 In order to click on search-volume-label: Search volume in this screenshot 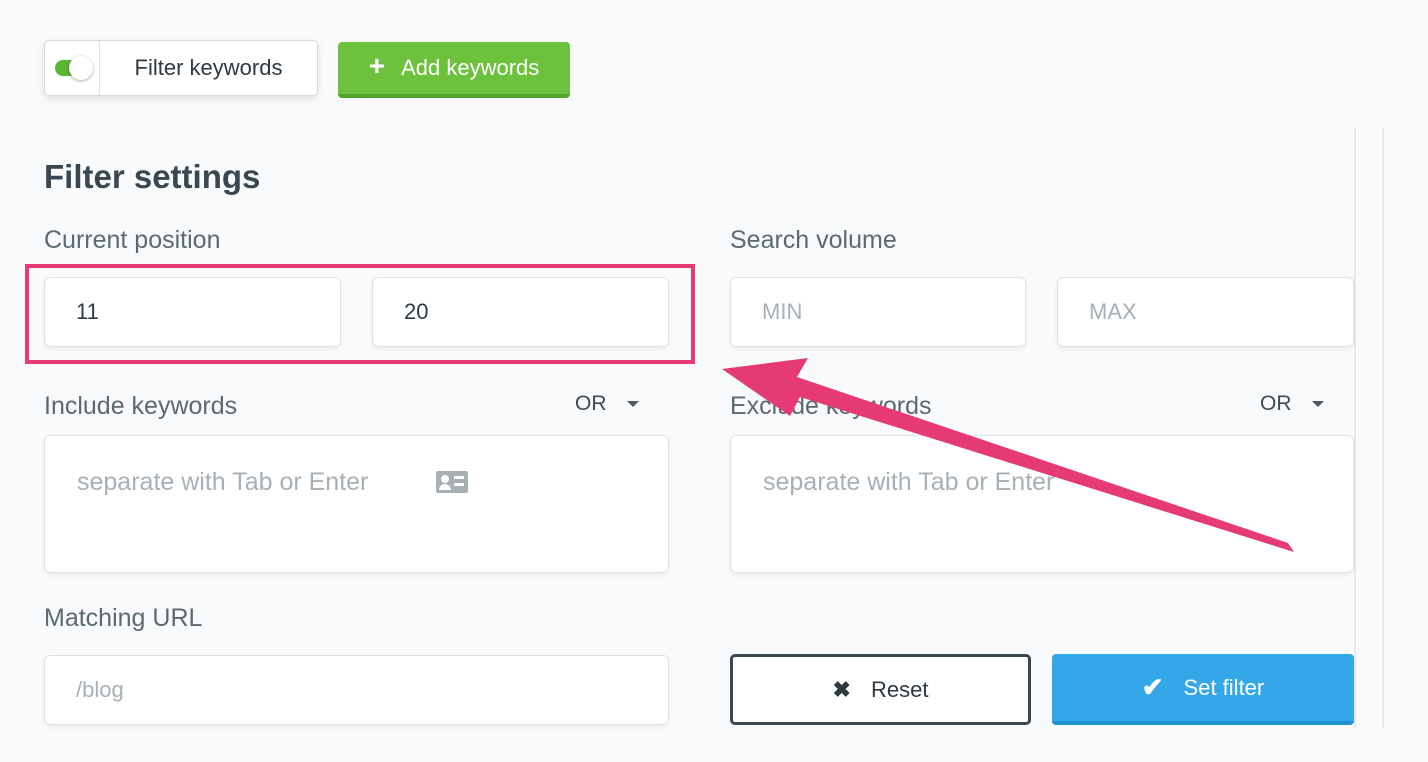, I will do `click(813, 240)`.